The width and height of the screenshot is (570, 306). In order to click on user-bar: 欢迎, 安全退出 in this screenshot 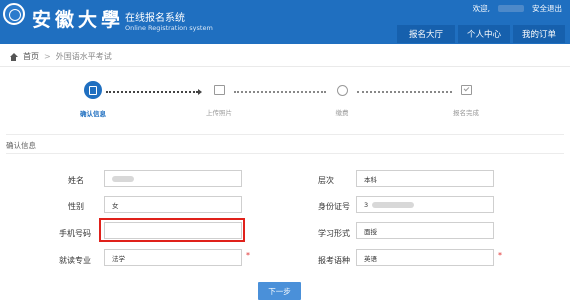, I will do `click(517, 8)`.